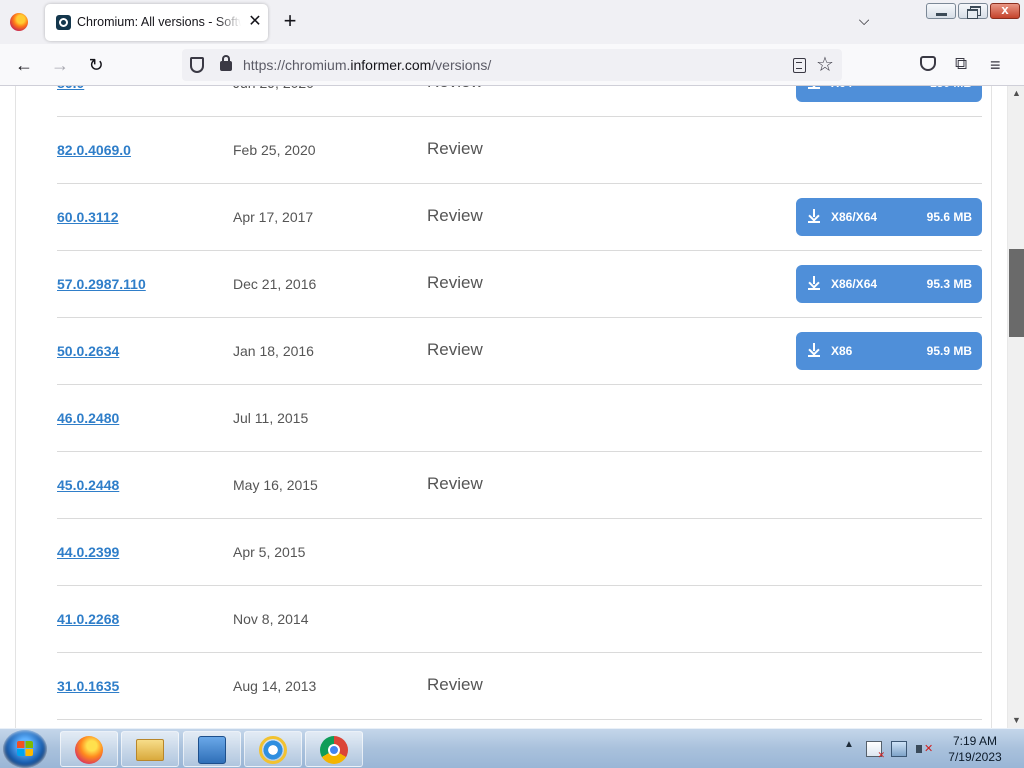  Describe the element at coordinates (924, 749) in the screenshot. I see `volume-muted-icon` at that location.